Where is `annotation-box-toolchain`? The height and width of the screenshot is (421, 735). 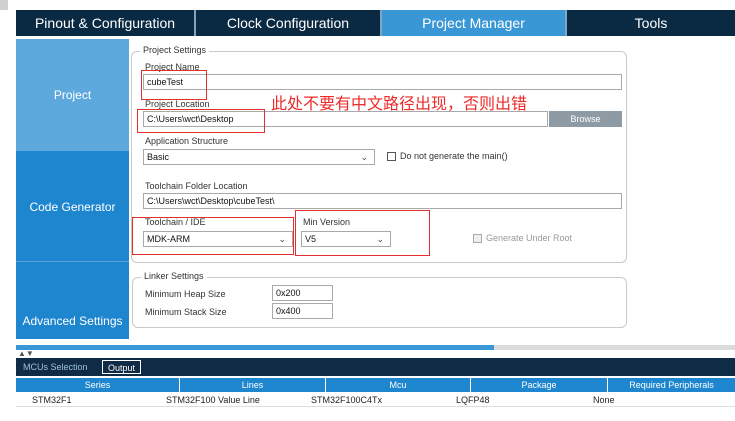
annotation-box-toolchain is located at coordinates (213, 236).